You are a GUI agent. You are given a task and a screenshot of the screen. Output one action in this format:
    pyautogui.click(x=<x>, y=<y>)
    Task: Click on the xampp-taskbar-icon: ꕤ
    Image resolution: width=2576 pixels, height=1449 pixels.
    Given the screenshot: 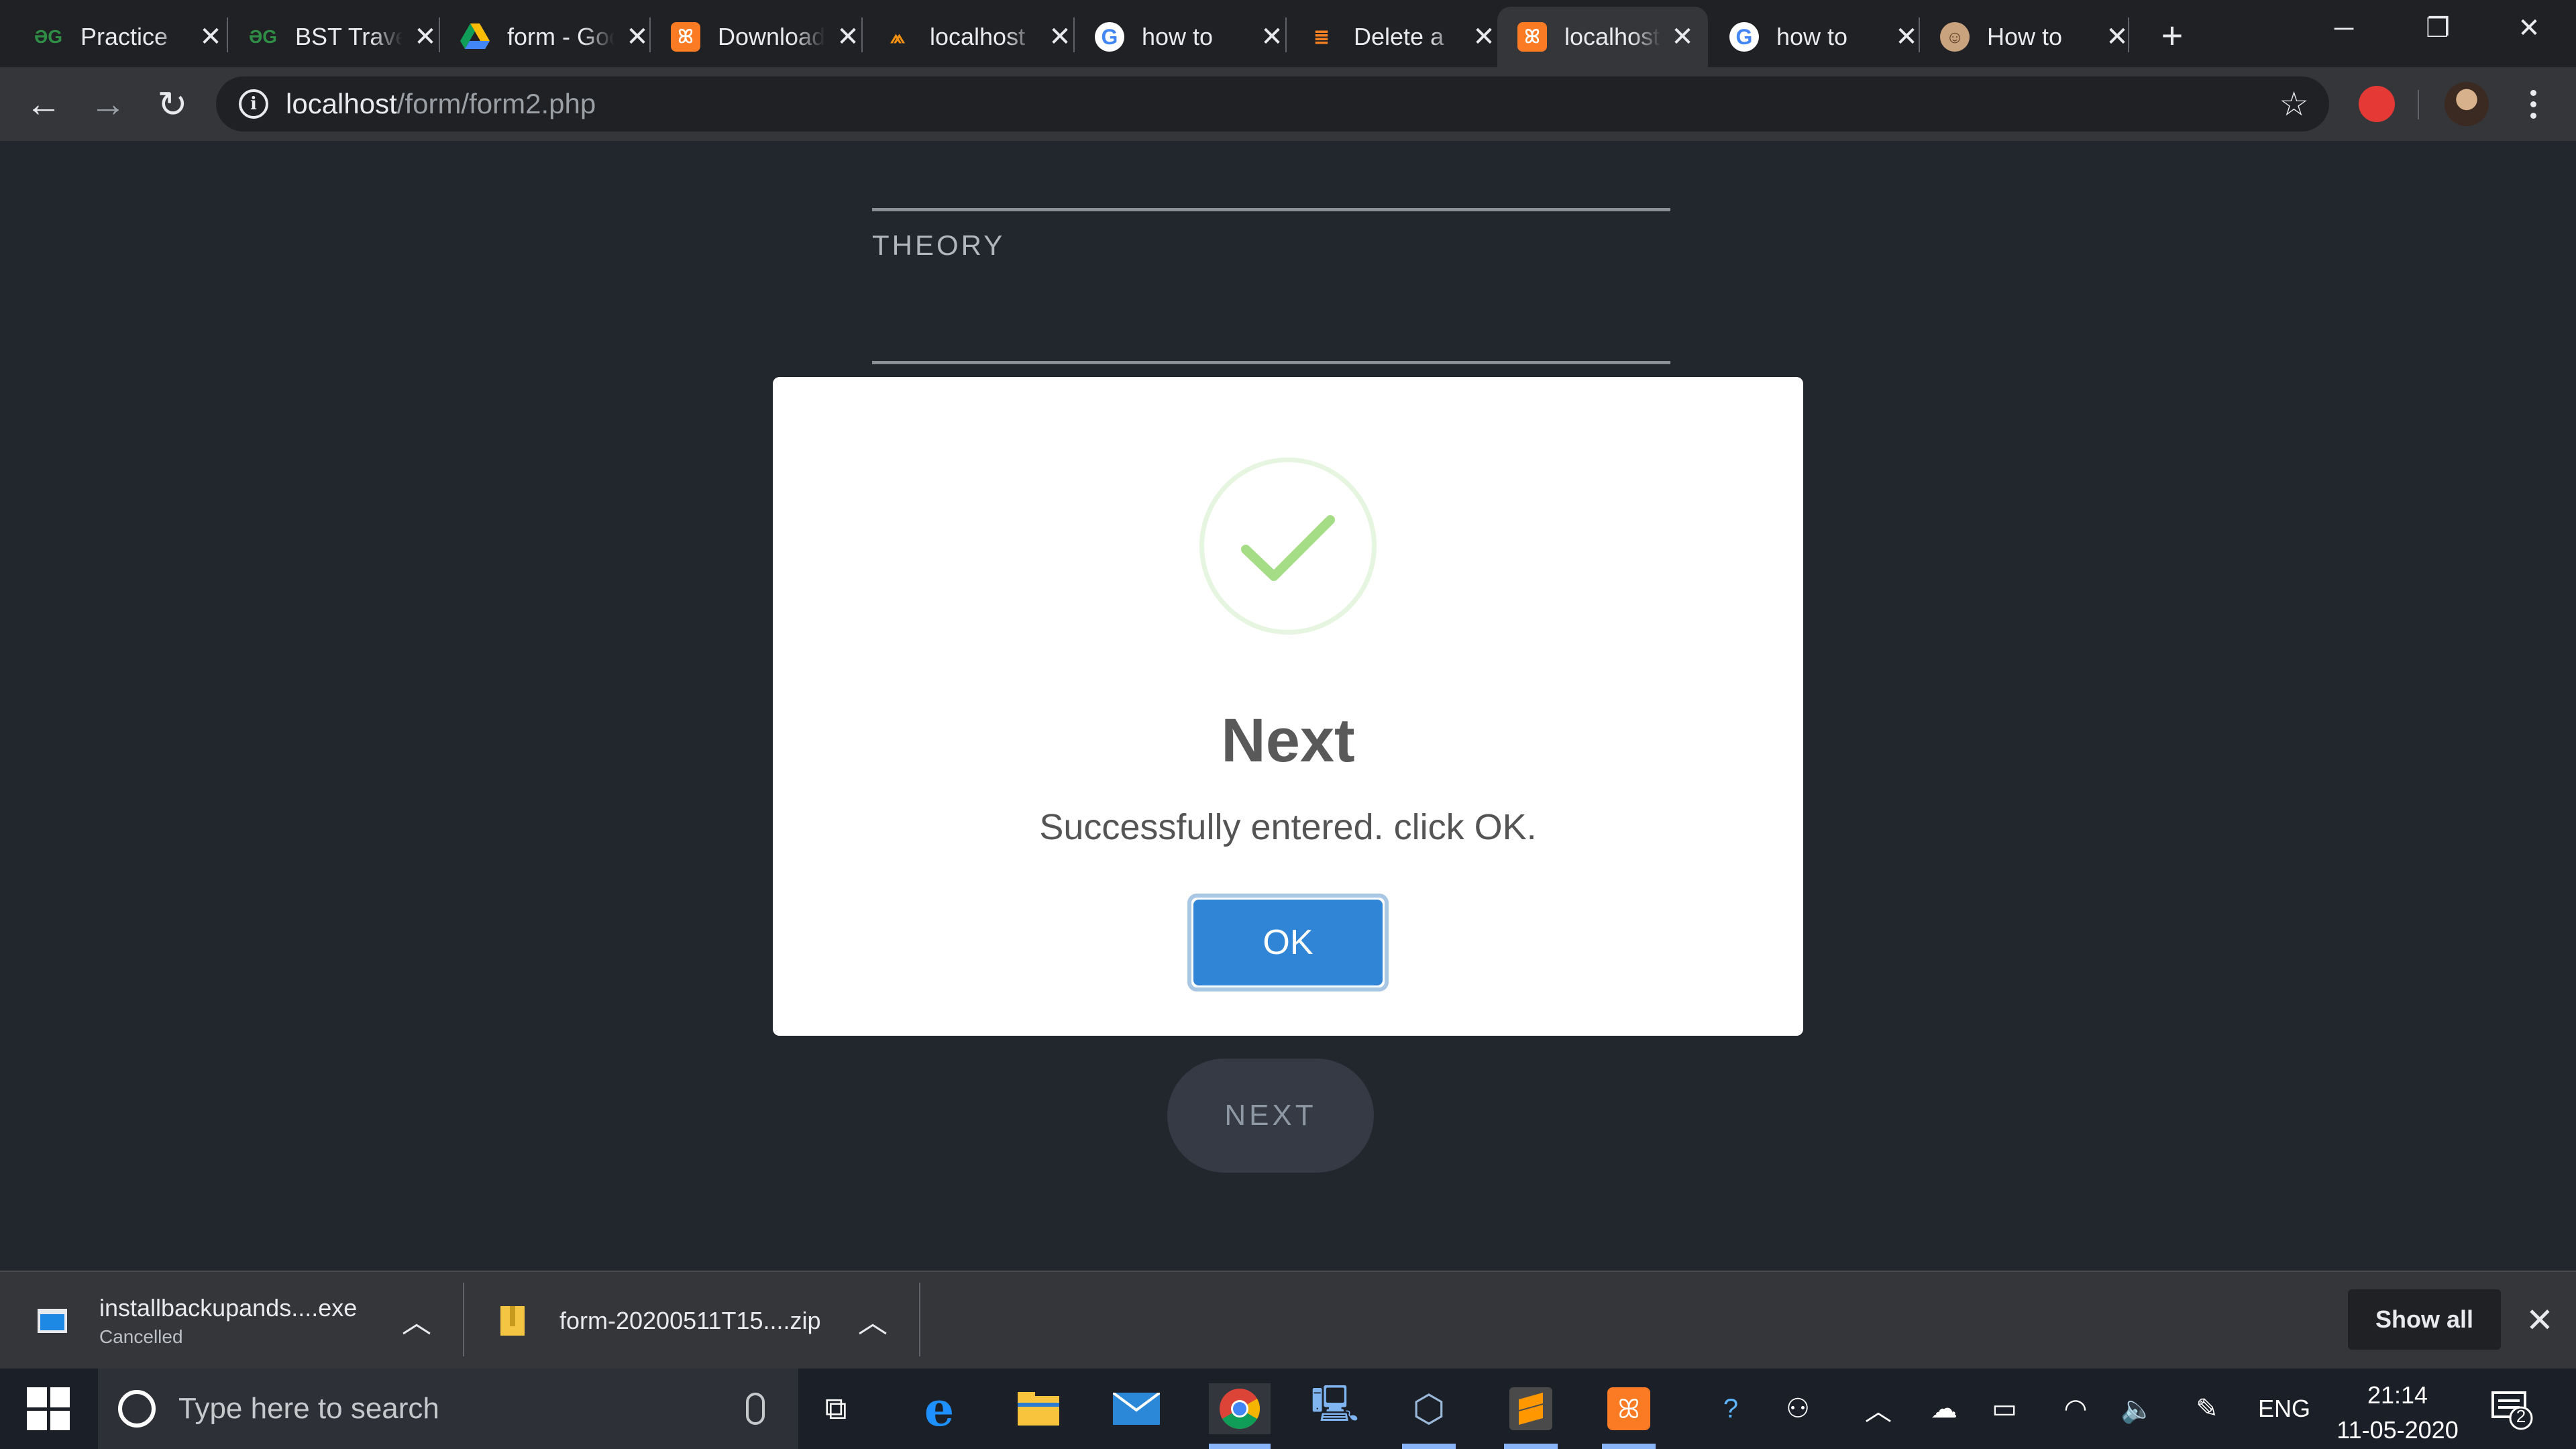 What is the action you would take?
    pyautogui.click(x=1629, y=1408)
    